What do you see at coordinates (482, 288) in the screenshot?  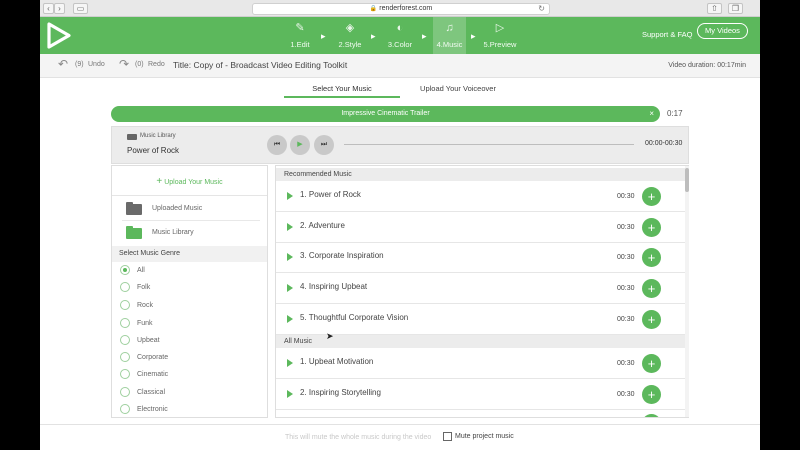 I see `list-item: 4. Inspiring Upbeat 00:30 +` at bounding box center [482, 288].